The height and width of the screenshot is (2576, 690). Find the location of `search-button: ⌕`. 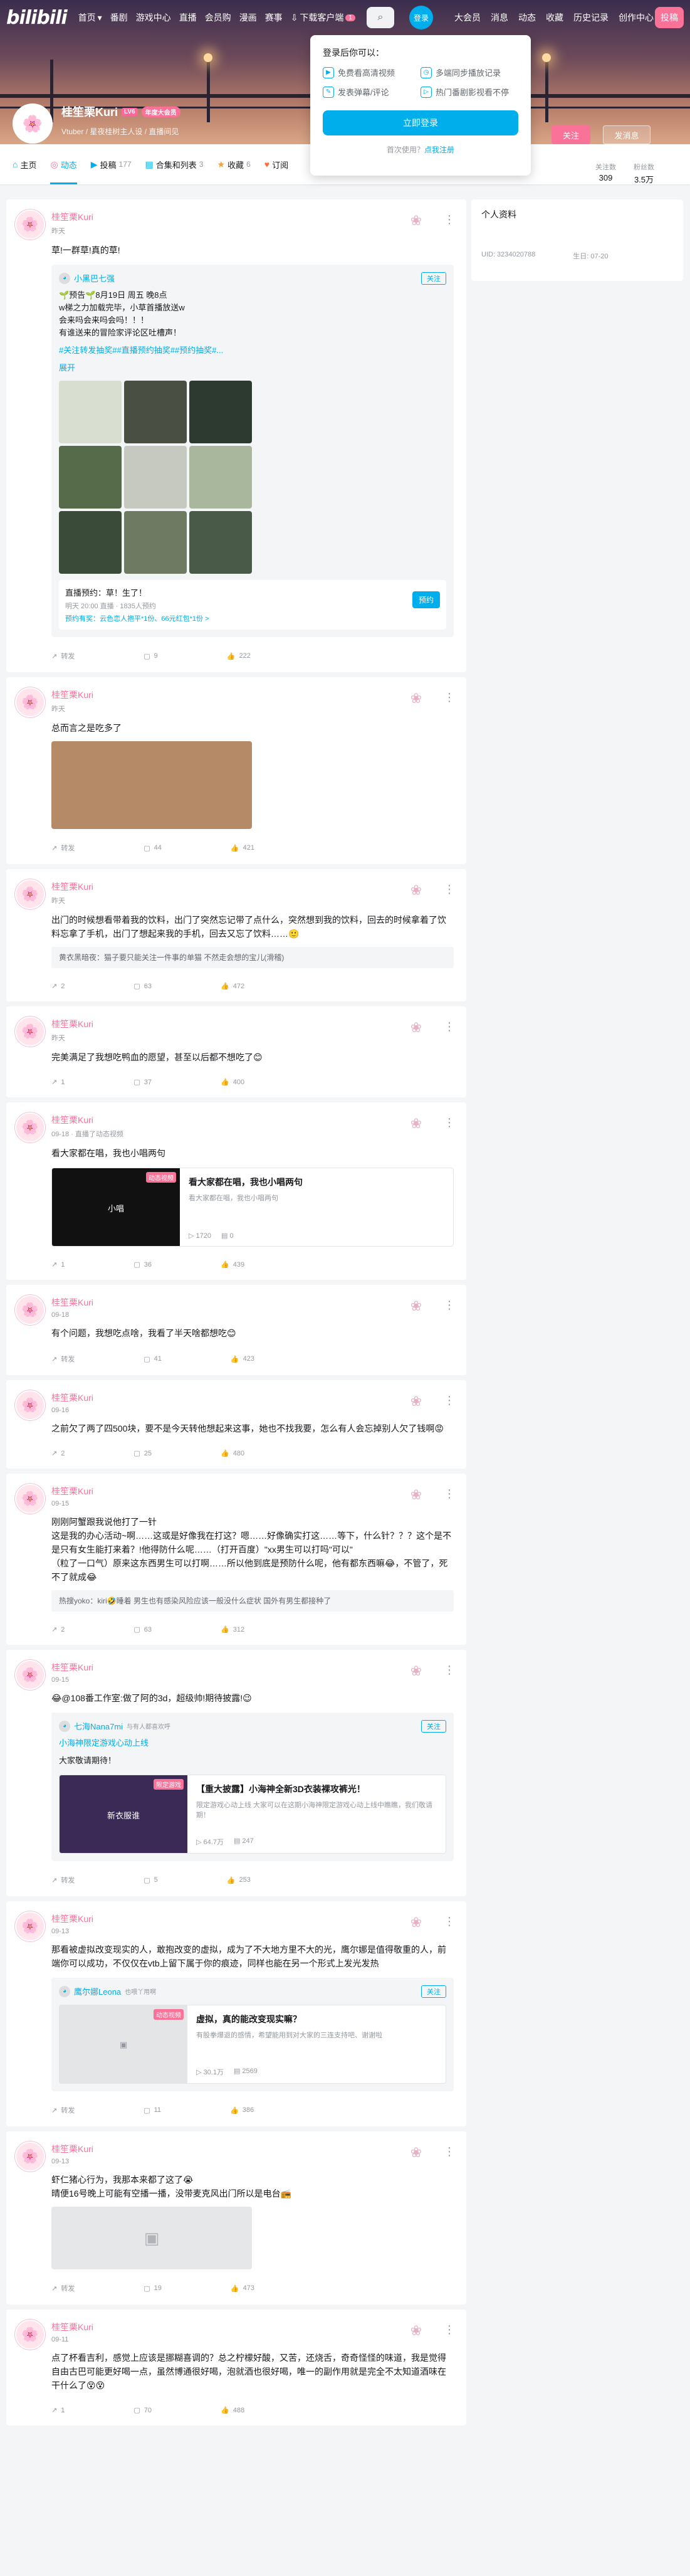

search-button: ⌕ is located at coordinates (380, 17).